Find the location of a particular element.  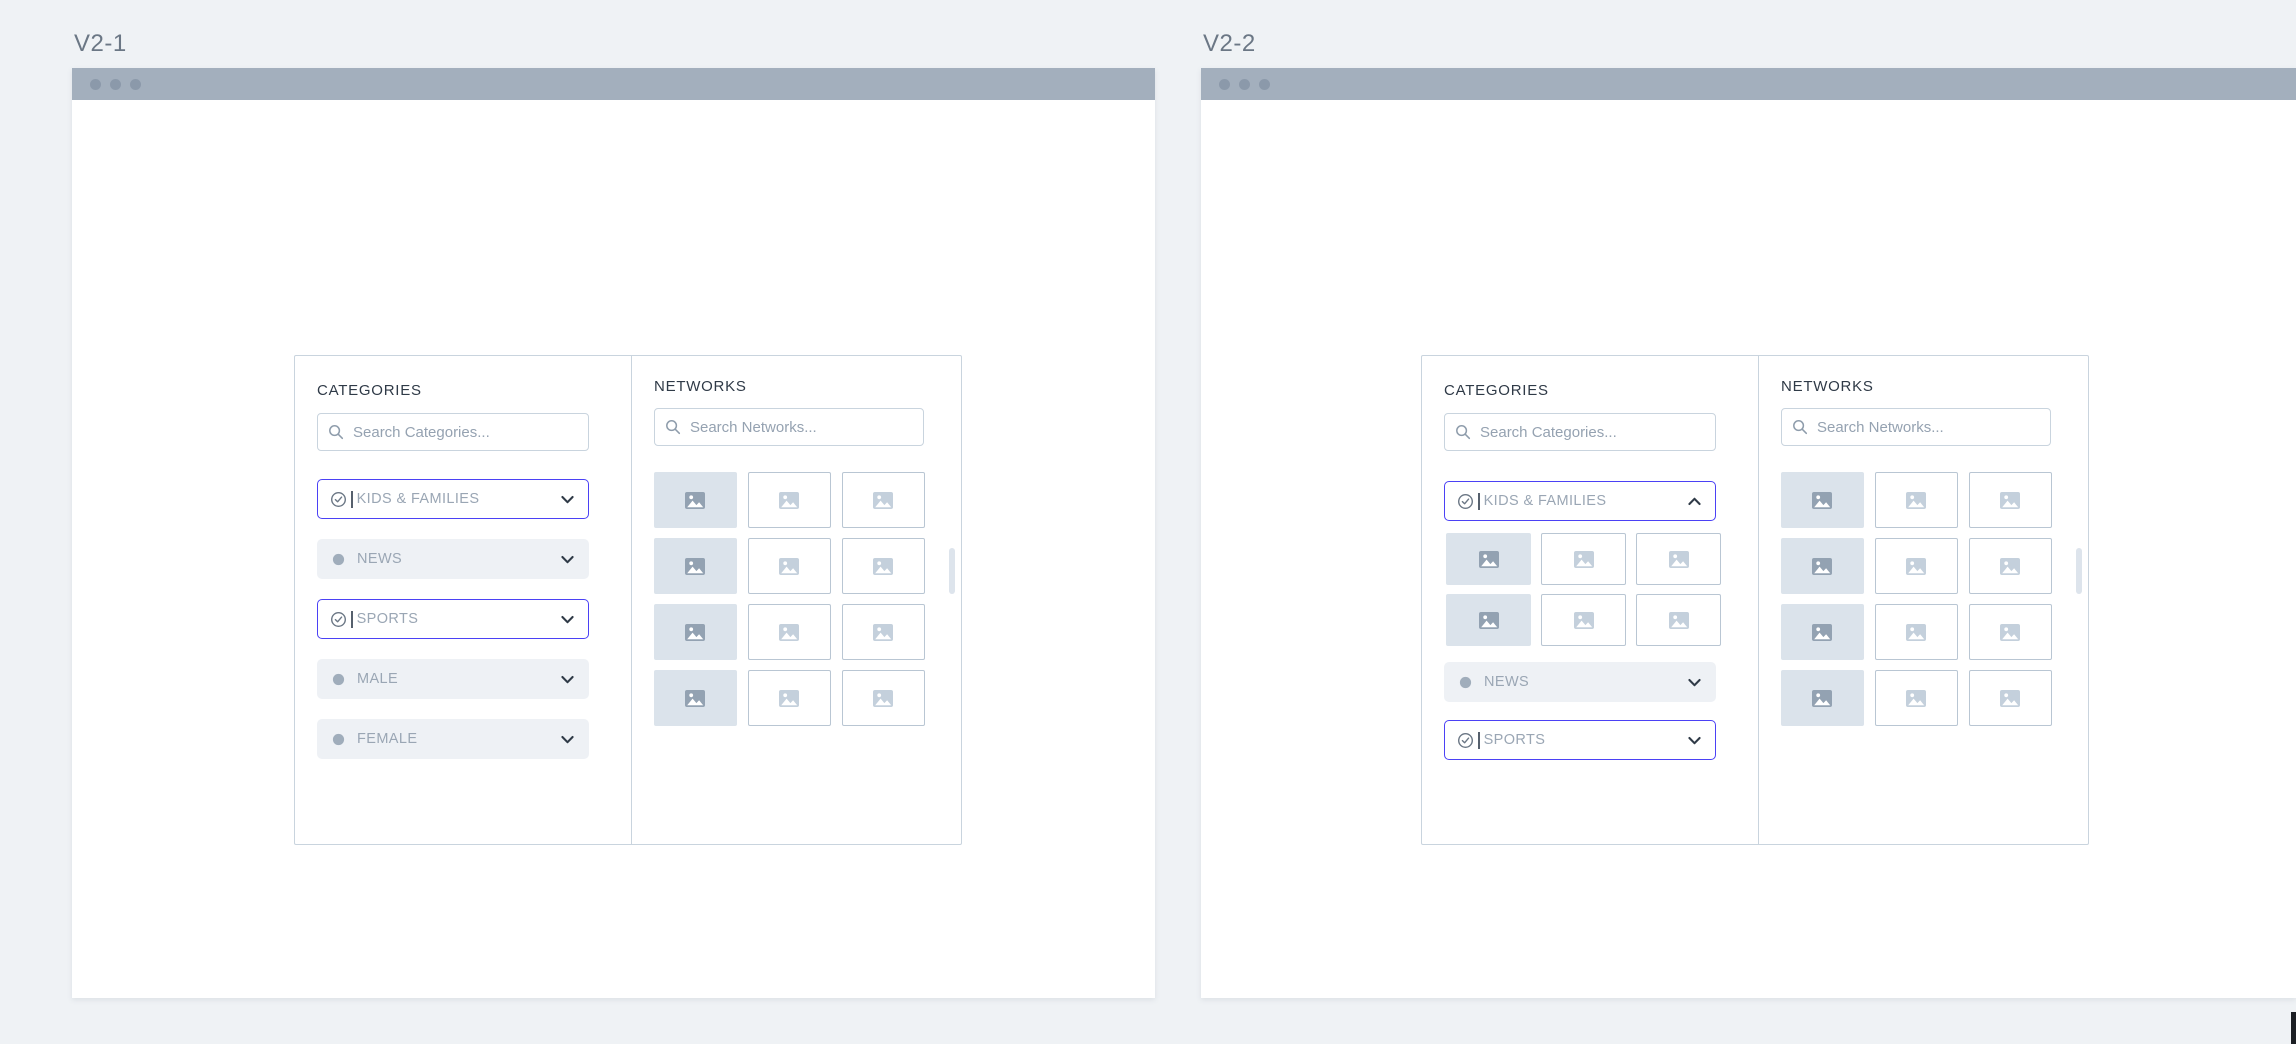

networks-heading: NETWORKS is located at coordinates (700, 386).